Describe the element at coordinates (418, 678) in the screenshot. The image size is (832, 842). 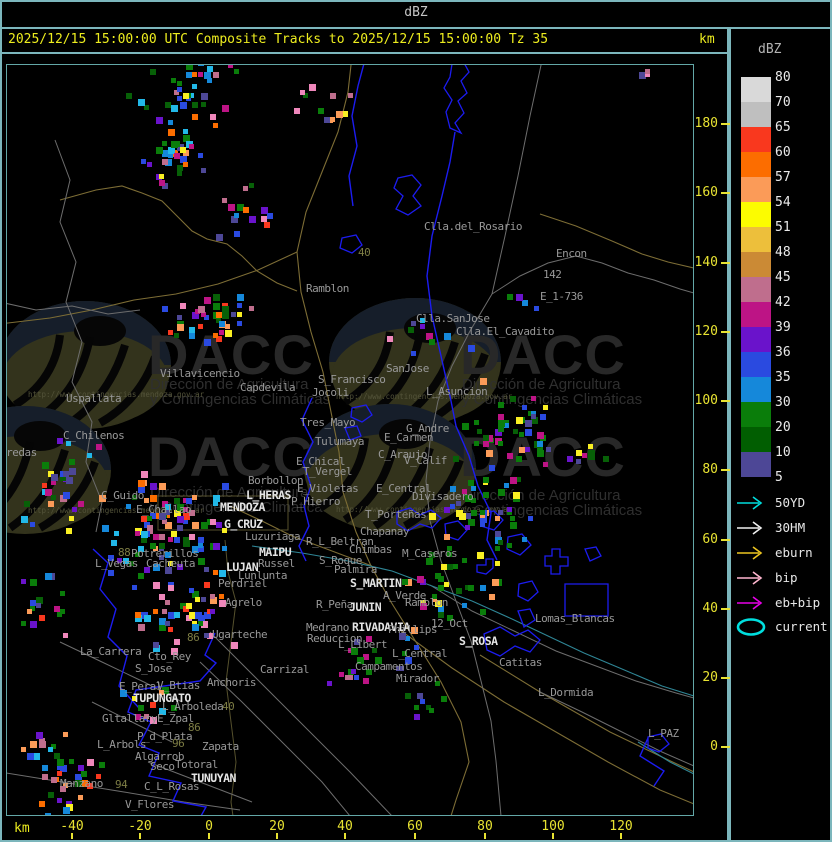
I see `city-label: Mirador` at that location.